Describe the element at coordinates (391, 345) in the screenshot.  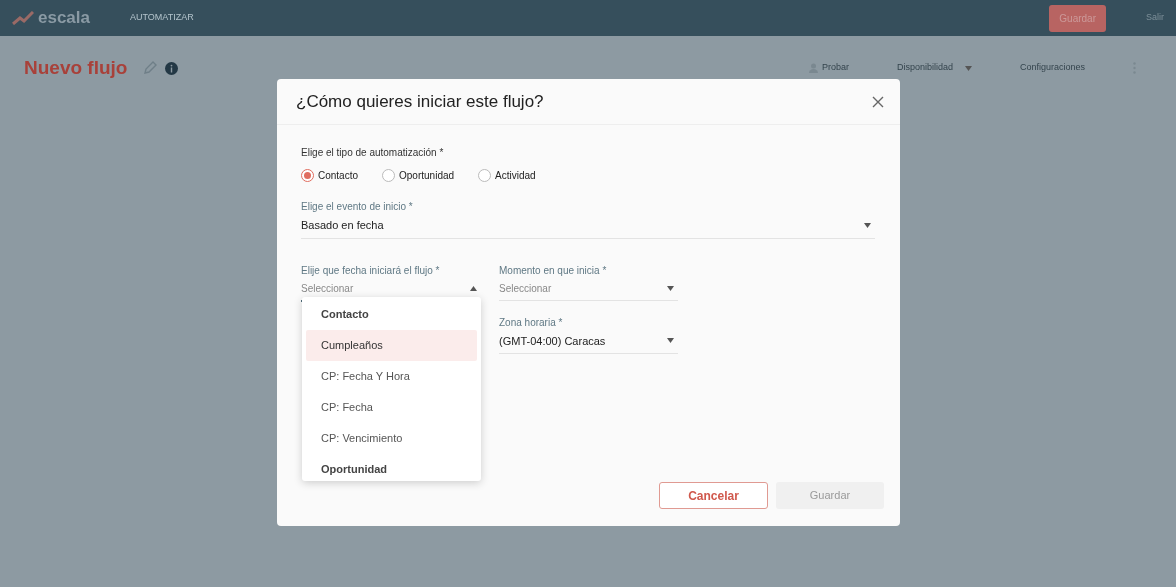
I see `menu-option: Cumpleaños` at that location.